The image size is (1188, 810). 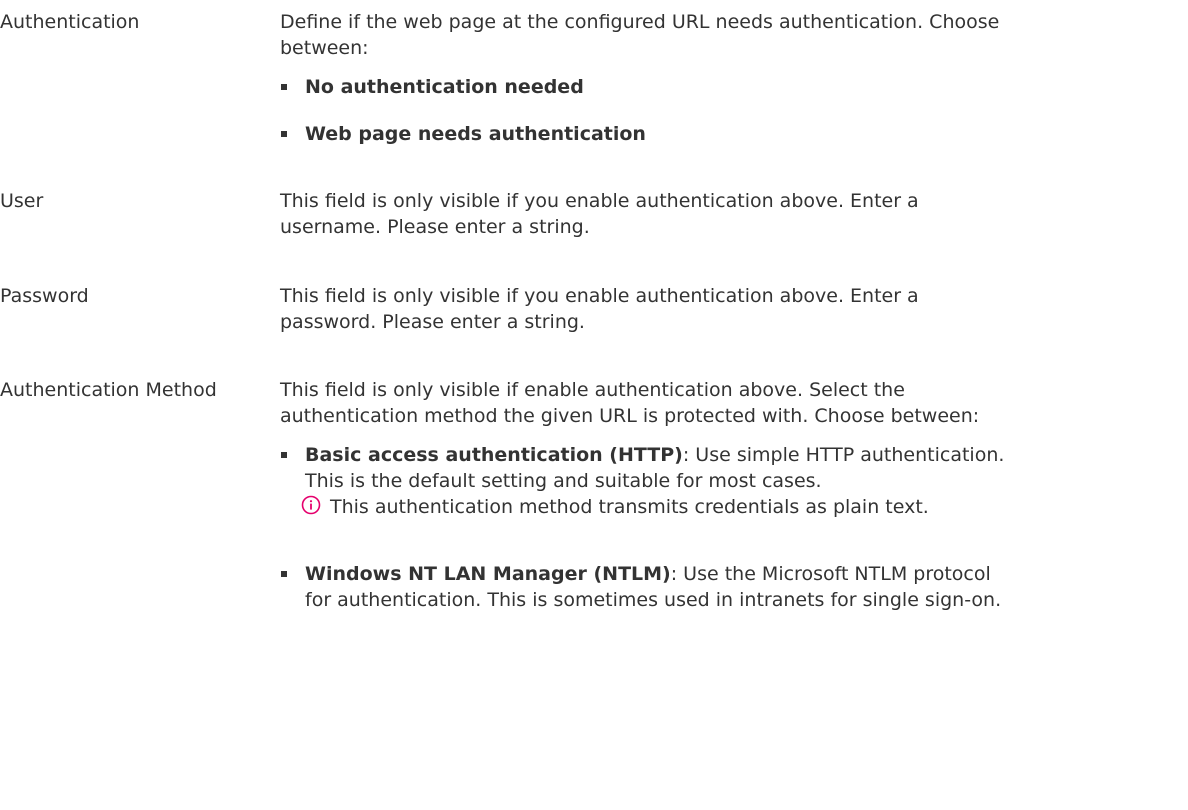 I want to click on setting-label: Authentication Method, so click(x=108, y=390).